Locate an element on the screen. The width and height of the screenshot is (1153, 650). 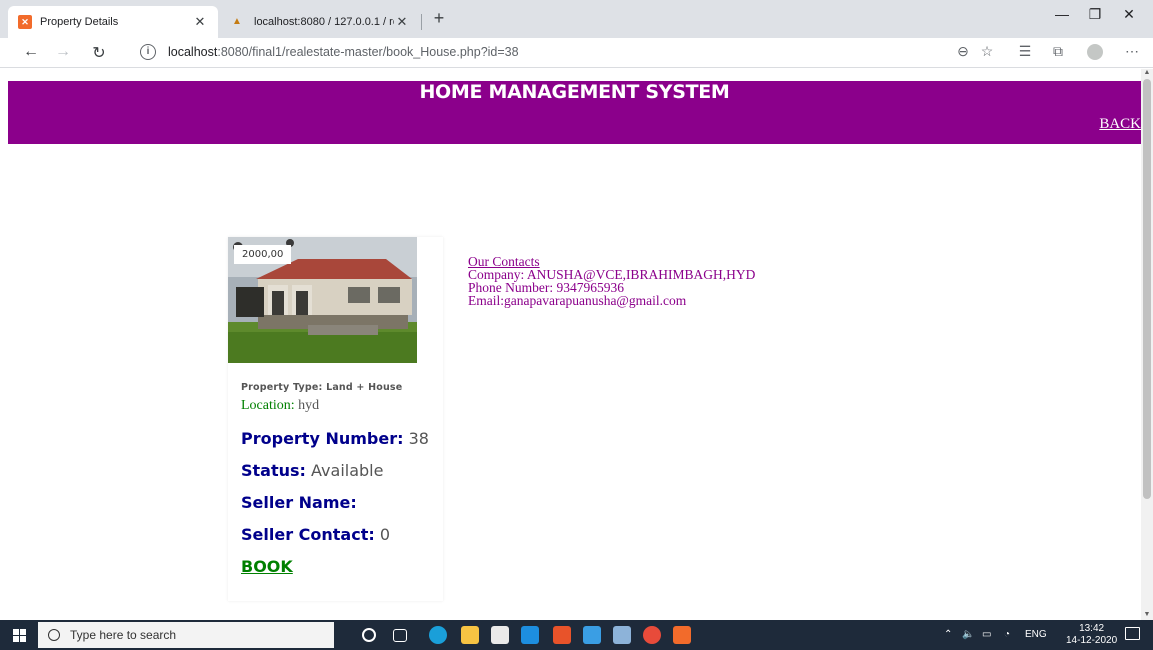
edge-icon is located at coordinates (438, 635).